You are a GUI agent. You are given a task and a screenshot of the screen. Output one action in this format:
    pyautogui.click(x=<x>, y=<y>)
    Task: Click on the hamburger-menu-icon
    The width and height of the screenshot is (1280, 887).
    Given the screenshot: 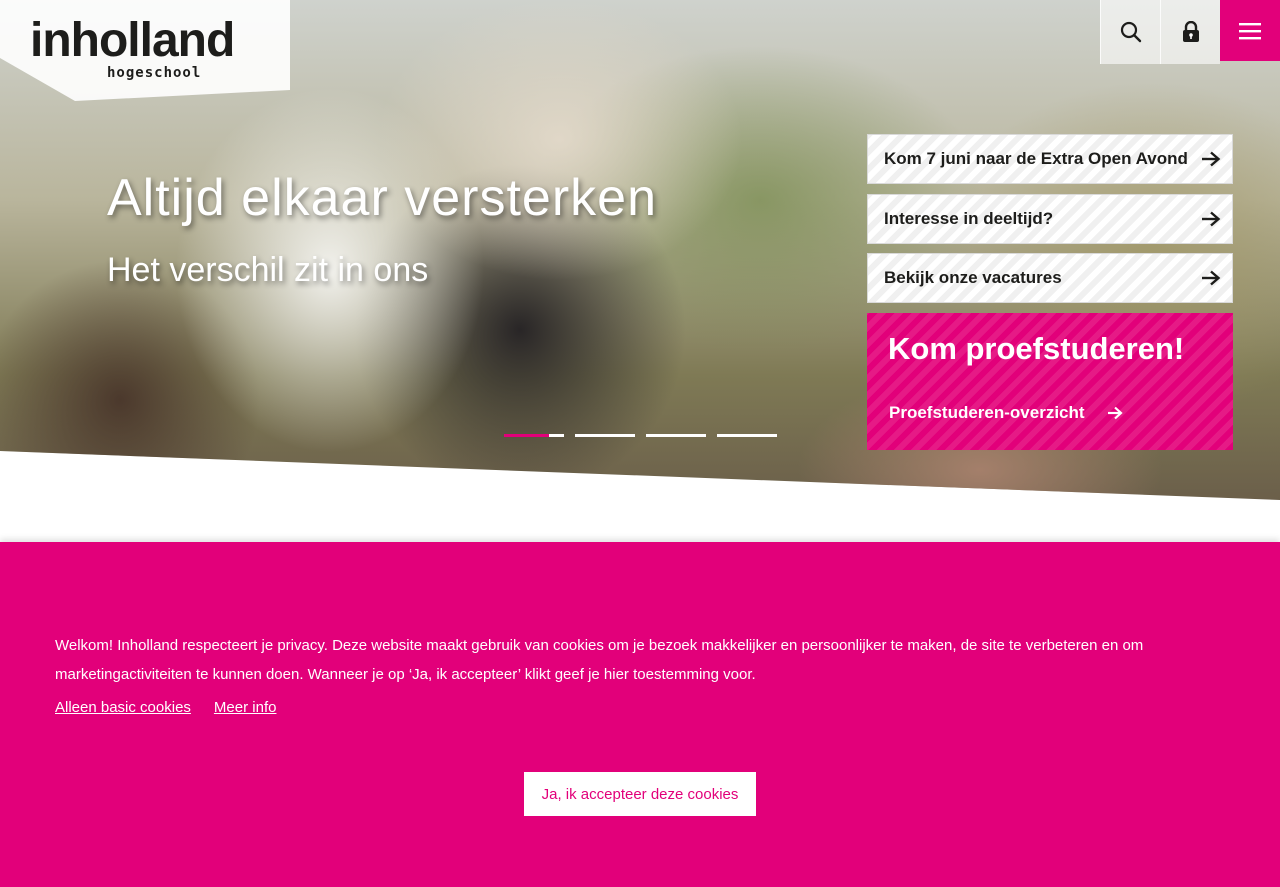 What is the action you would take?
    pyautogui.click(x=1250, y=30)
    